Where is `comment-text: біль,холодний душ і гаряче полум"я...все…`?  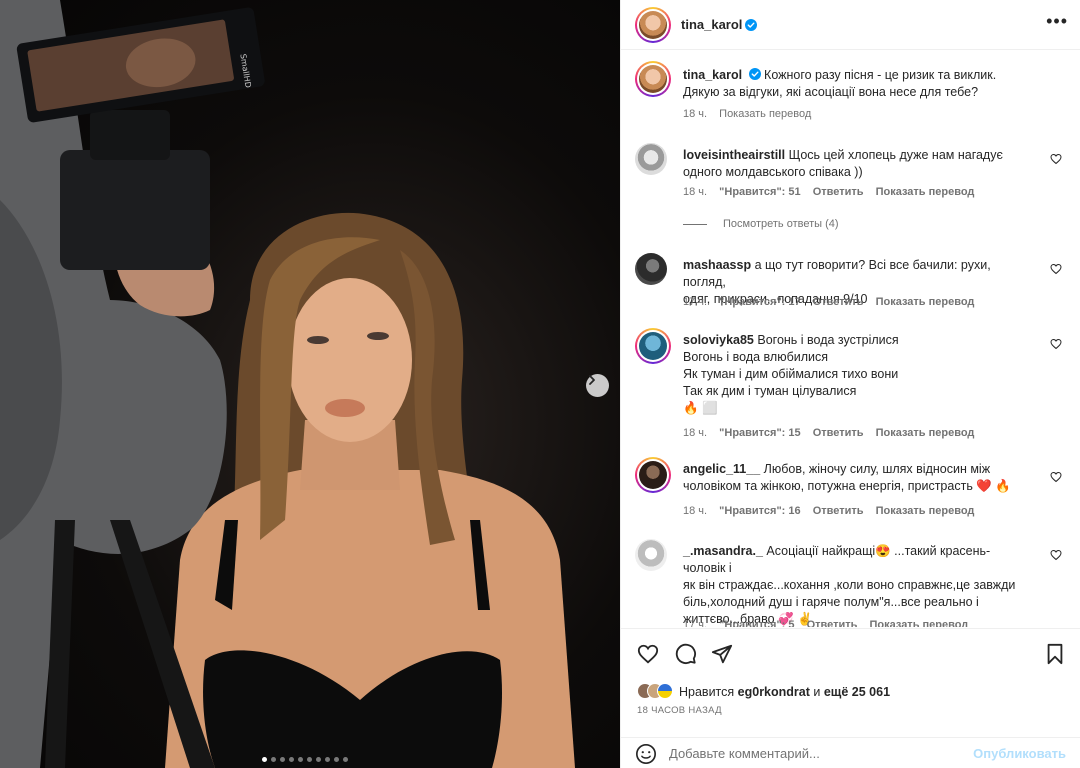
comment-text: біль,холодний душ і гаряче полум"я...все… is located at coordinates (831, 602).